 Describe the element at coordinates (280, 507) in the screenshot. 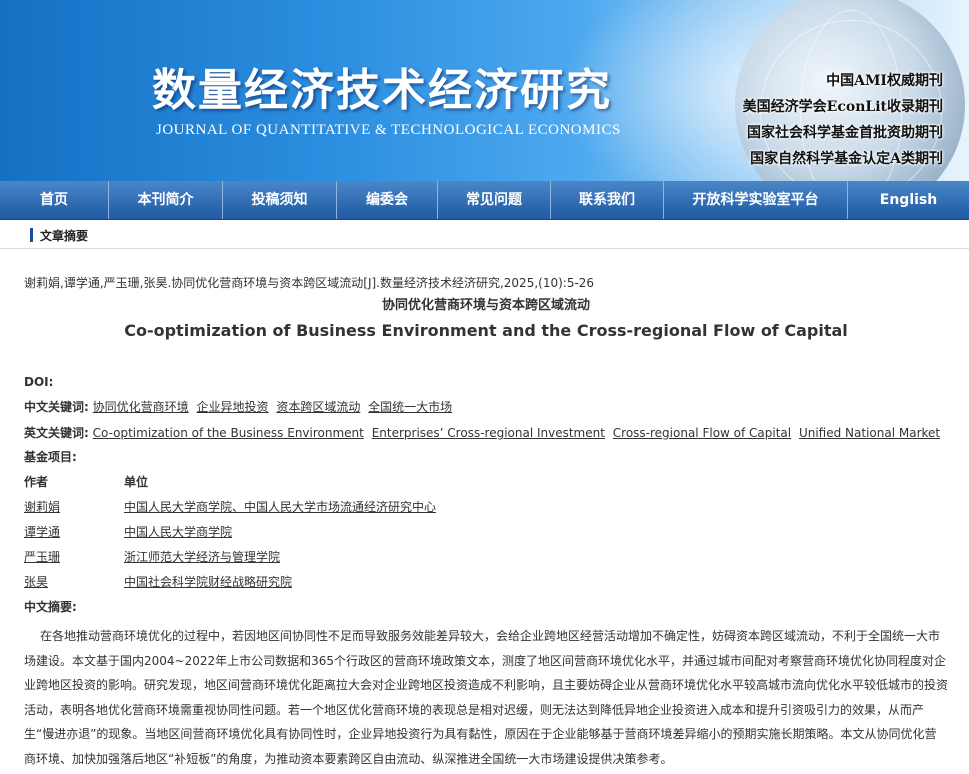

I see `unit-link: 中国人民大学商学院、中国人民大学市场流通经济研究中心` at that location.